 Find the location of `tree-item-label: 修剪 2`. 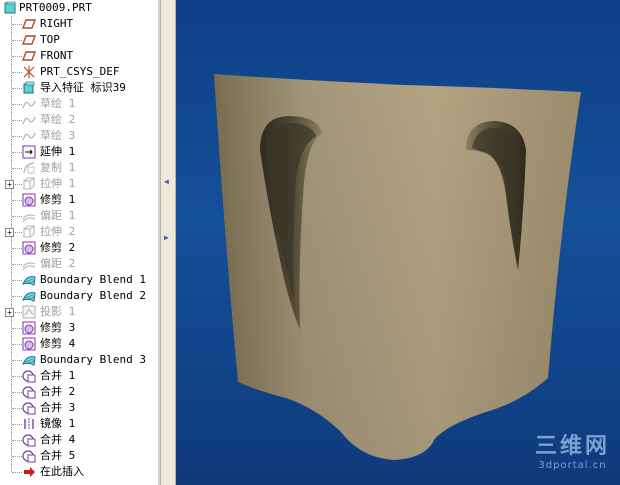

tree-item-label: 修剪 2 is located at coordinates (58, 247).